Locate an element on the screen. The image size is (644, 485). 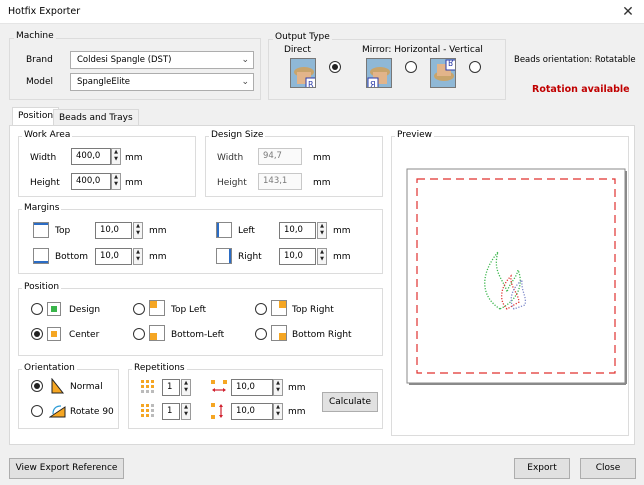
direct-label: Direct is located at coordinates (297, 50).